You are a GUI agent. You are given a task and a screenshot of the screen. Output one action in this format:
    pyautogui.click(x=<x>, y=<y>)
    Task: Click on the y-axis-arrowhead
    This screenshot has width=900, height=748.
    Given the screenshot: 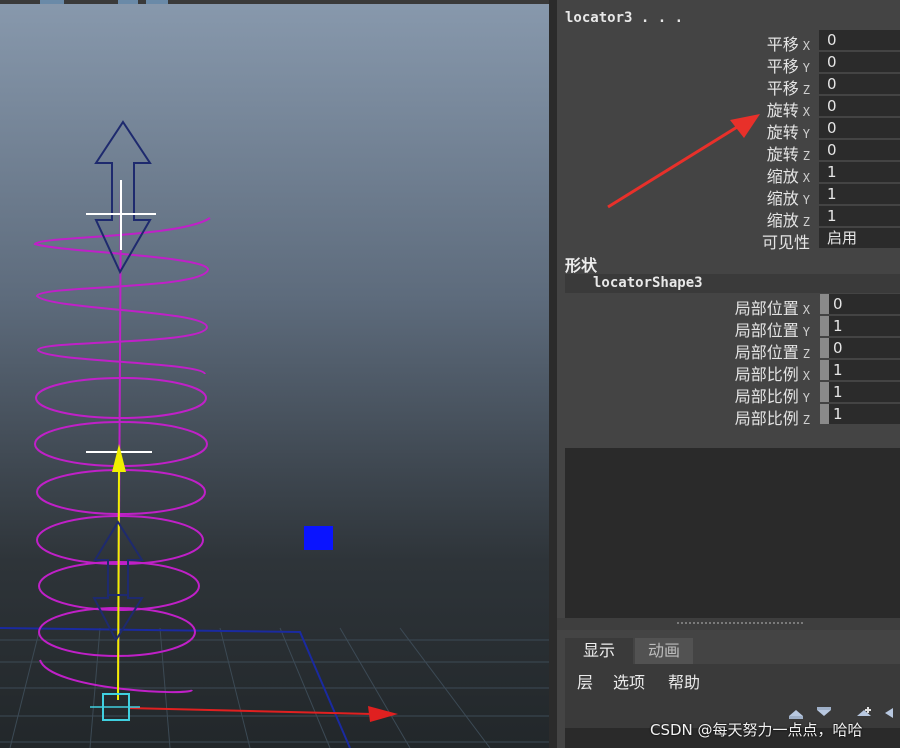 What is the action you would take?
    pyautogui.click(x=119, y=458)
    